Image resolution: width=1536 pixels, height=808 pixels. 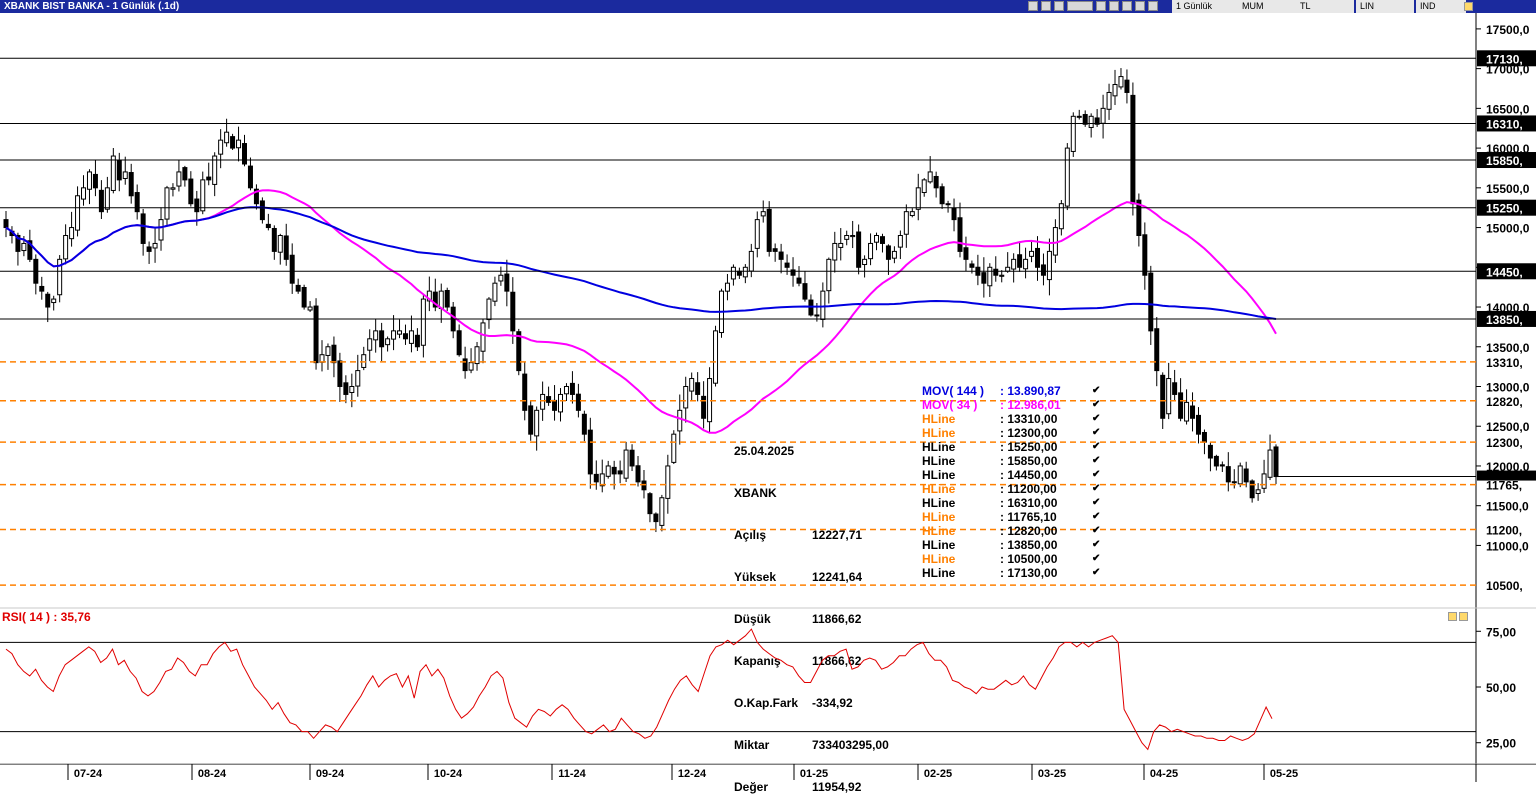 I want to click on y-tick-label: 11000,0, so click(x=1507, y=546).